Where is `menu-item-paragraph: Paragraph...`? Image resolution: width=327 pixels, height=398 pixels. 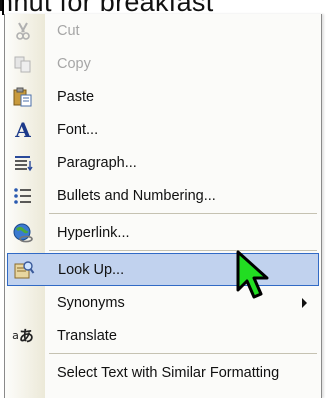 menu-item-paragraph: Paragraph... is located at coordinates (163, 162).